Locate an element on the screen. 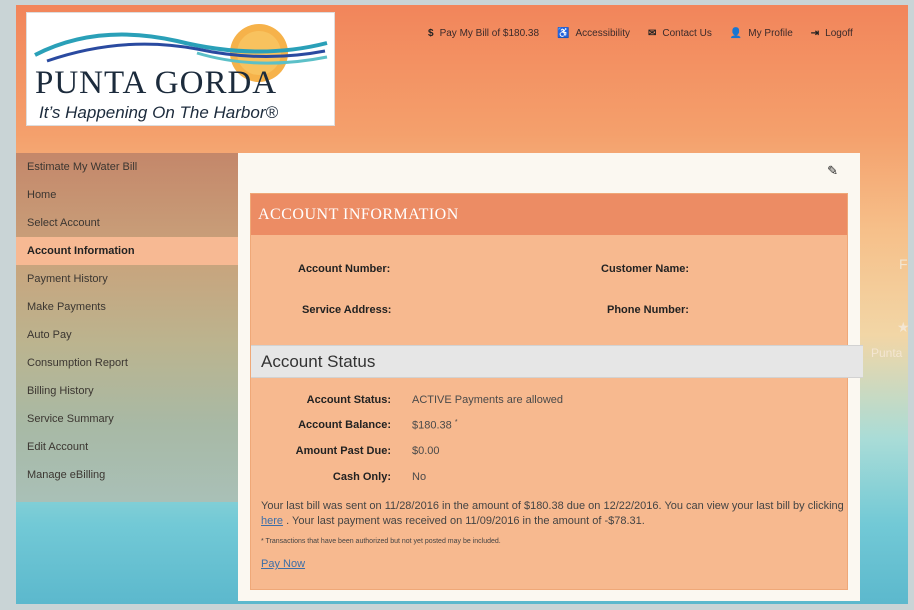 The width and height of the screenshot is (914, 610). balance-footnote-marker: * is located at coordinates (456, 422).